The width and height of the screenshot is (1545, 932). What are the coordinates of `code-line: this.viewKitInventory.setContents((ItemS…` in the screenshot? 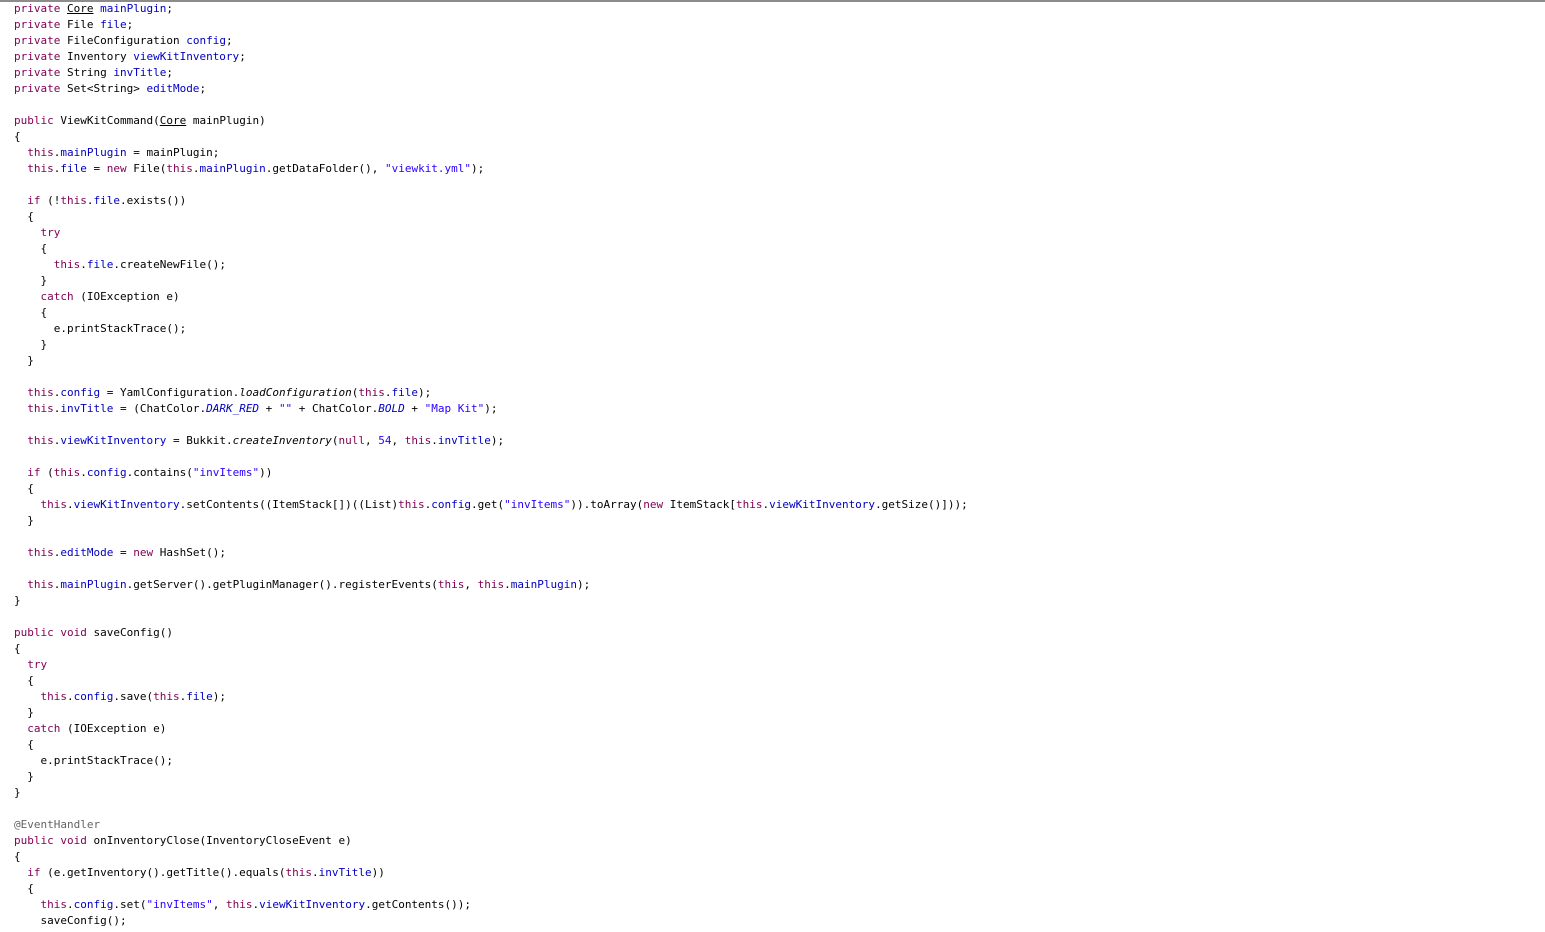 It's located at (776, 505).